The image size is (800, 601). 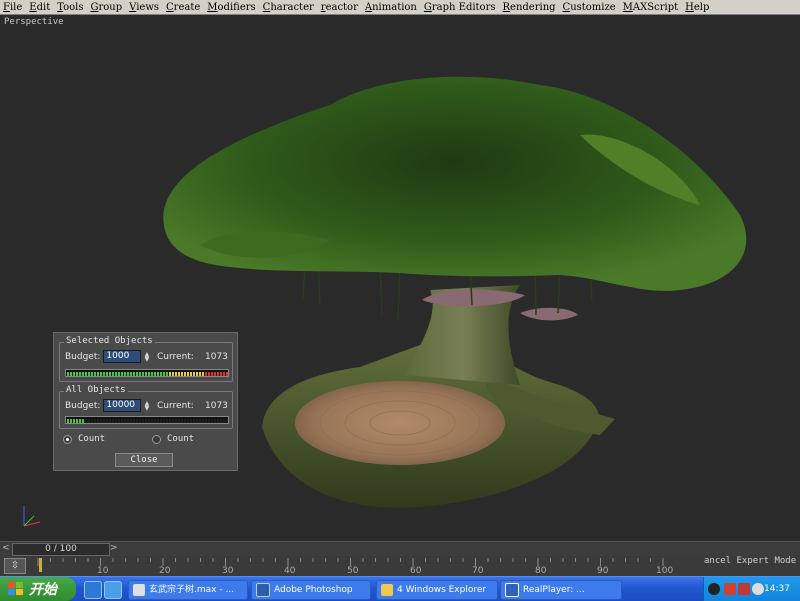 What do you see at coordinates (512, 590) in the screenshot?
I see `realplayer-icon` at bounding box center [512, 590].